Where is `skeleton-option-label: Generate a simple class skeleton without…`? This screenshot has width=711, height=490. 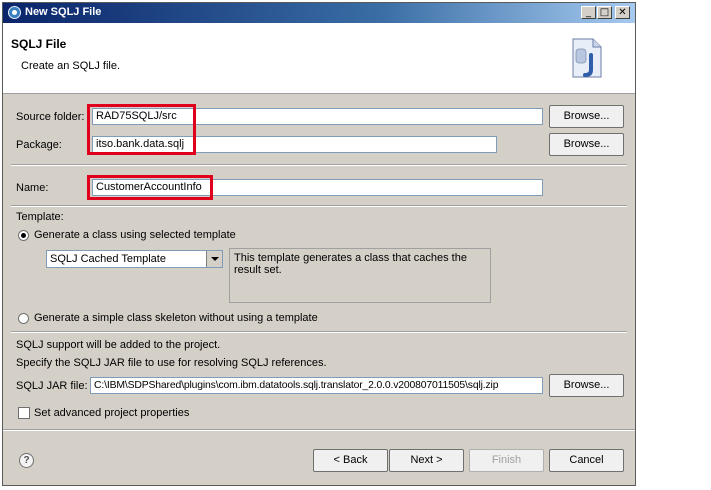 skeleton-option-label: Generate a simple class skeleton without… is located at coordinates (176, 318).